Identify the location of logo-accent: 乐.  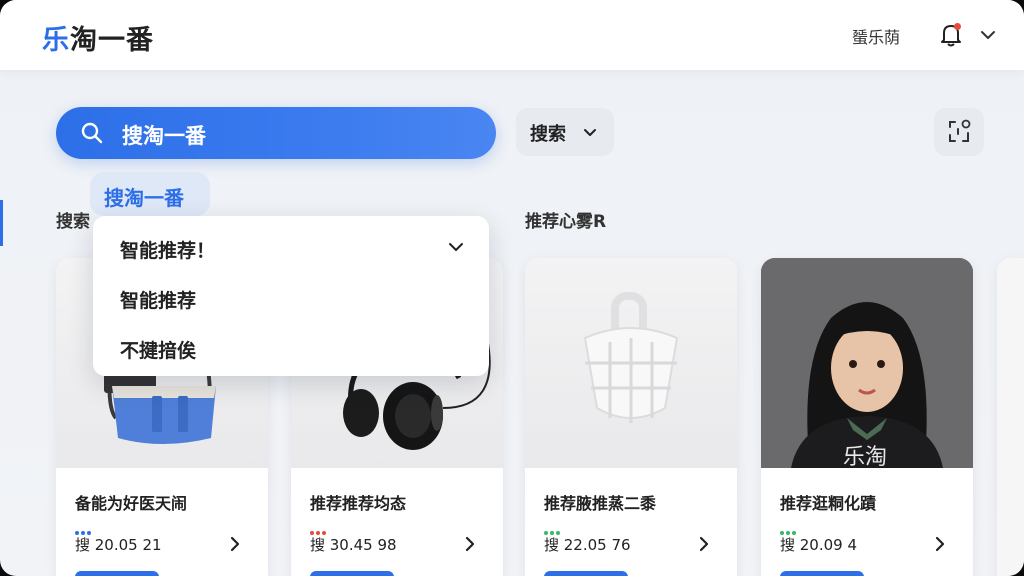
(56, 40).